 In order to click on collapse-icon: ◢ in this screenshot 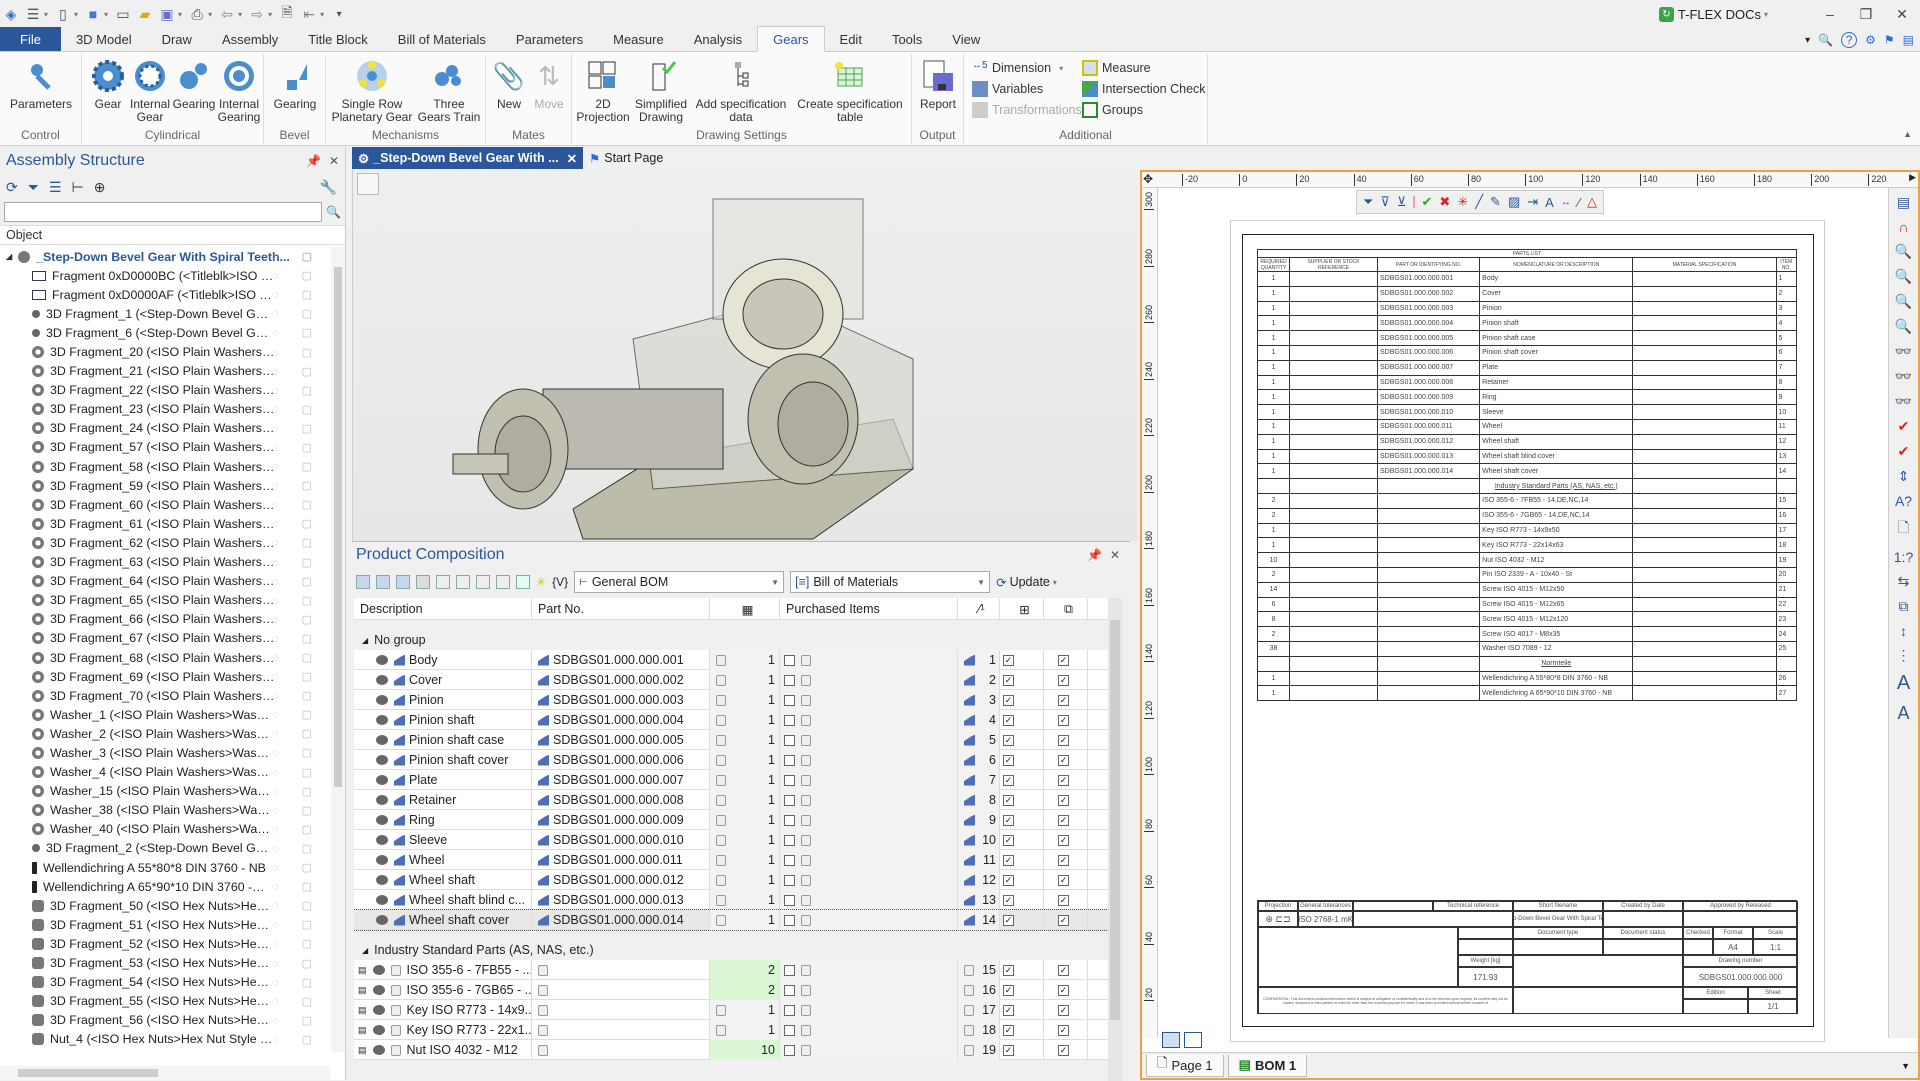, I will do `click(365, 640)`.